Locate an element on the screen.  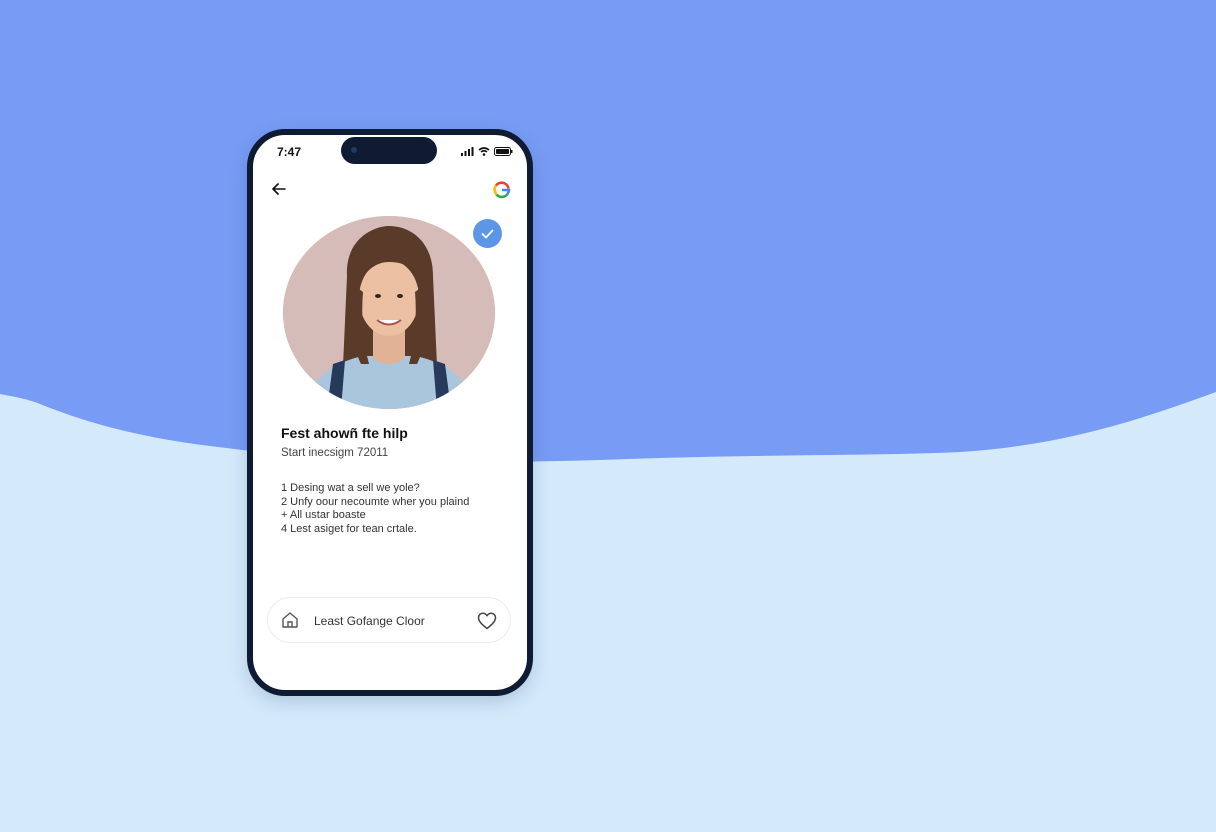
list-item: 4 Lest asiget for tean crtale. is located at coordinates (349, 528).